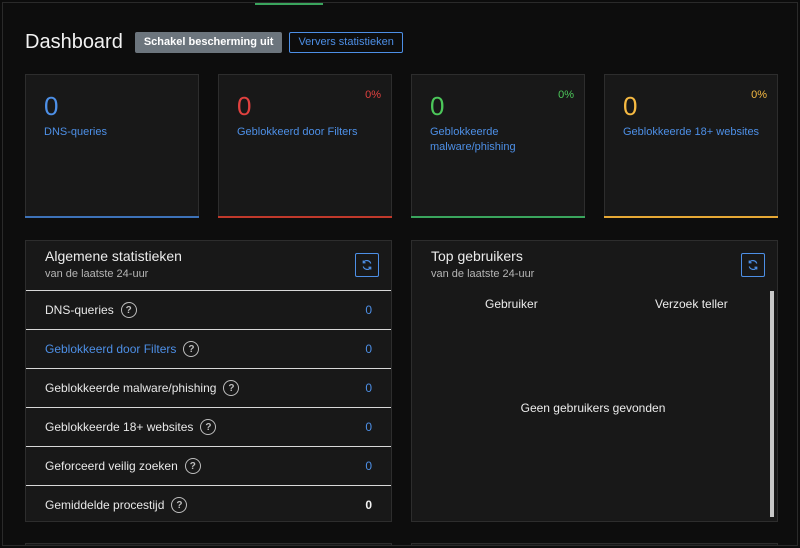 Image resolution: width=800 pixels, height=548 pixels. What do you see at coordinates (593, 408) in the screenshot?
I see `empty-state-message: Geen gebruikers gevonden` at bounding box center [593, 408].